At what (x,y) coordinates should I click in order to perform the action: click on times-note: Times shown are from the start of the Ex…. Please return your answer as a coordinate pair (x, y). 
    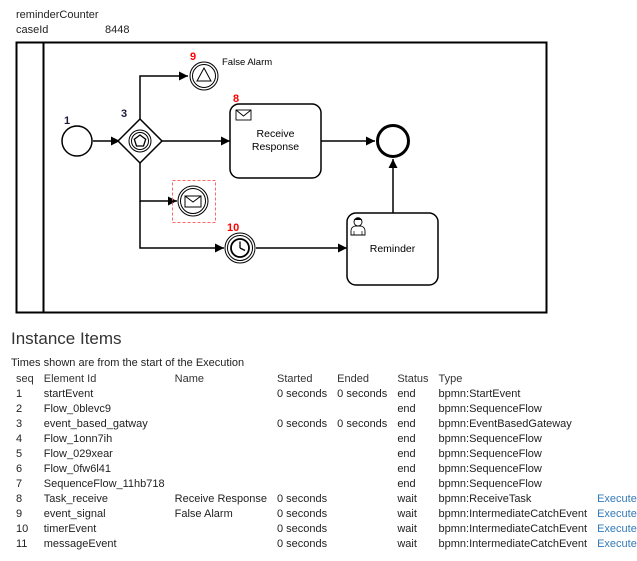
    Looking at the image, I should click on (128, 363).